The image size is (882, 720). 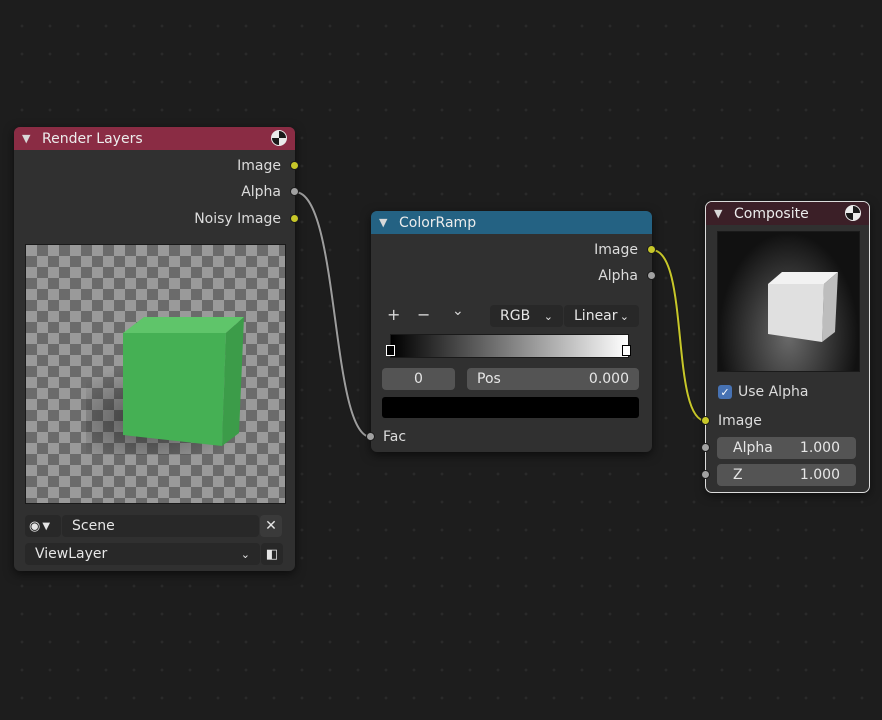 I want to click on composite-preview-image, so click(x=788, y=301).